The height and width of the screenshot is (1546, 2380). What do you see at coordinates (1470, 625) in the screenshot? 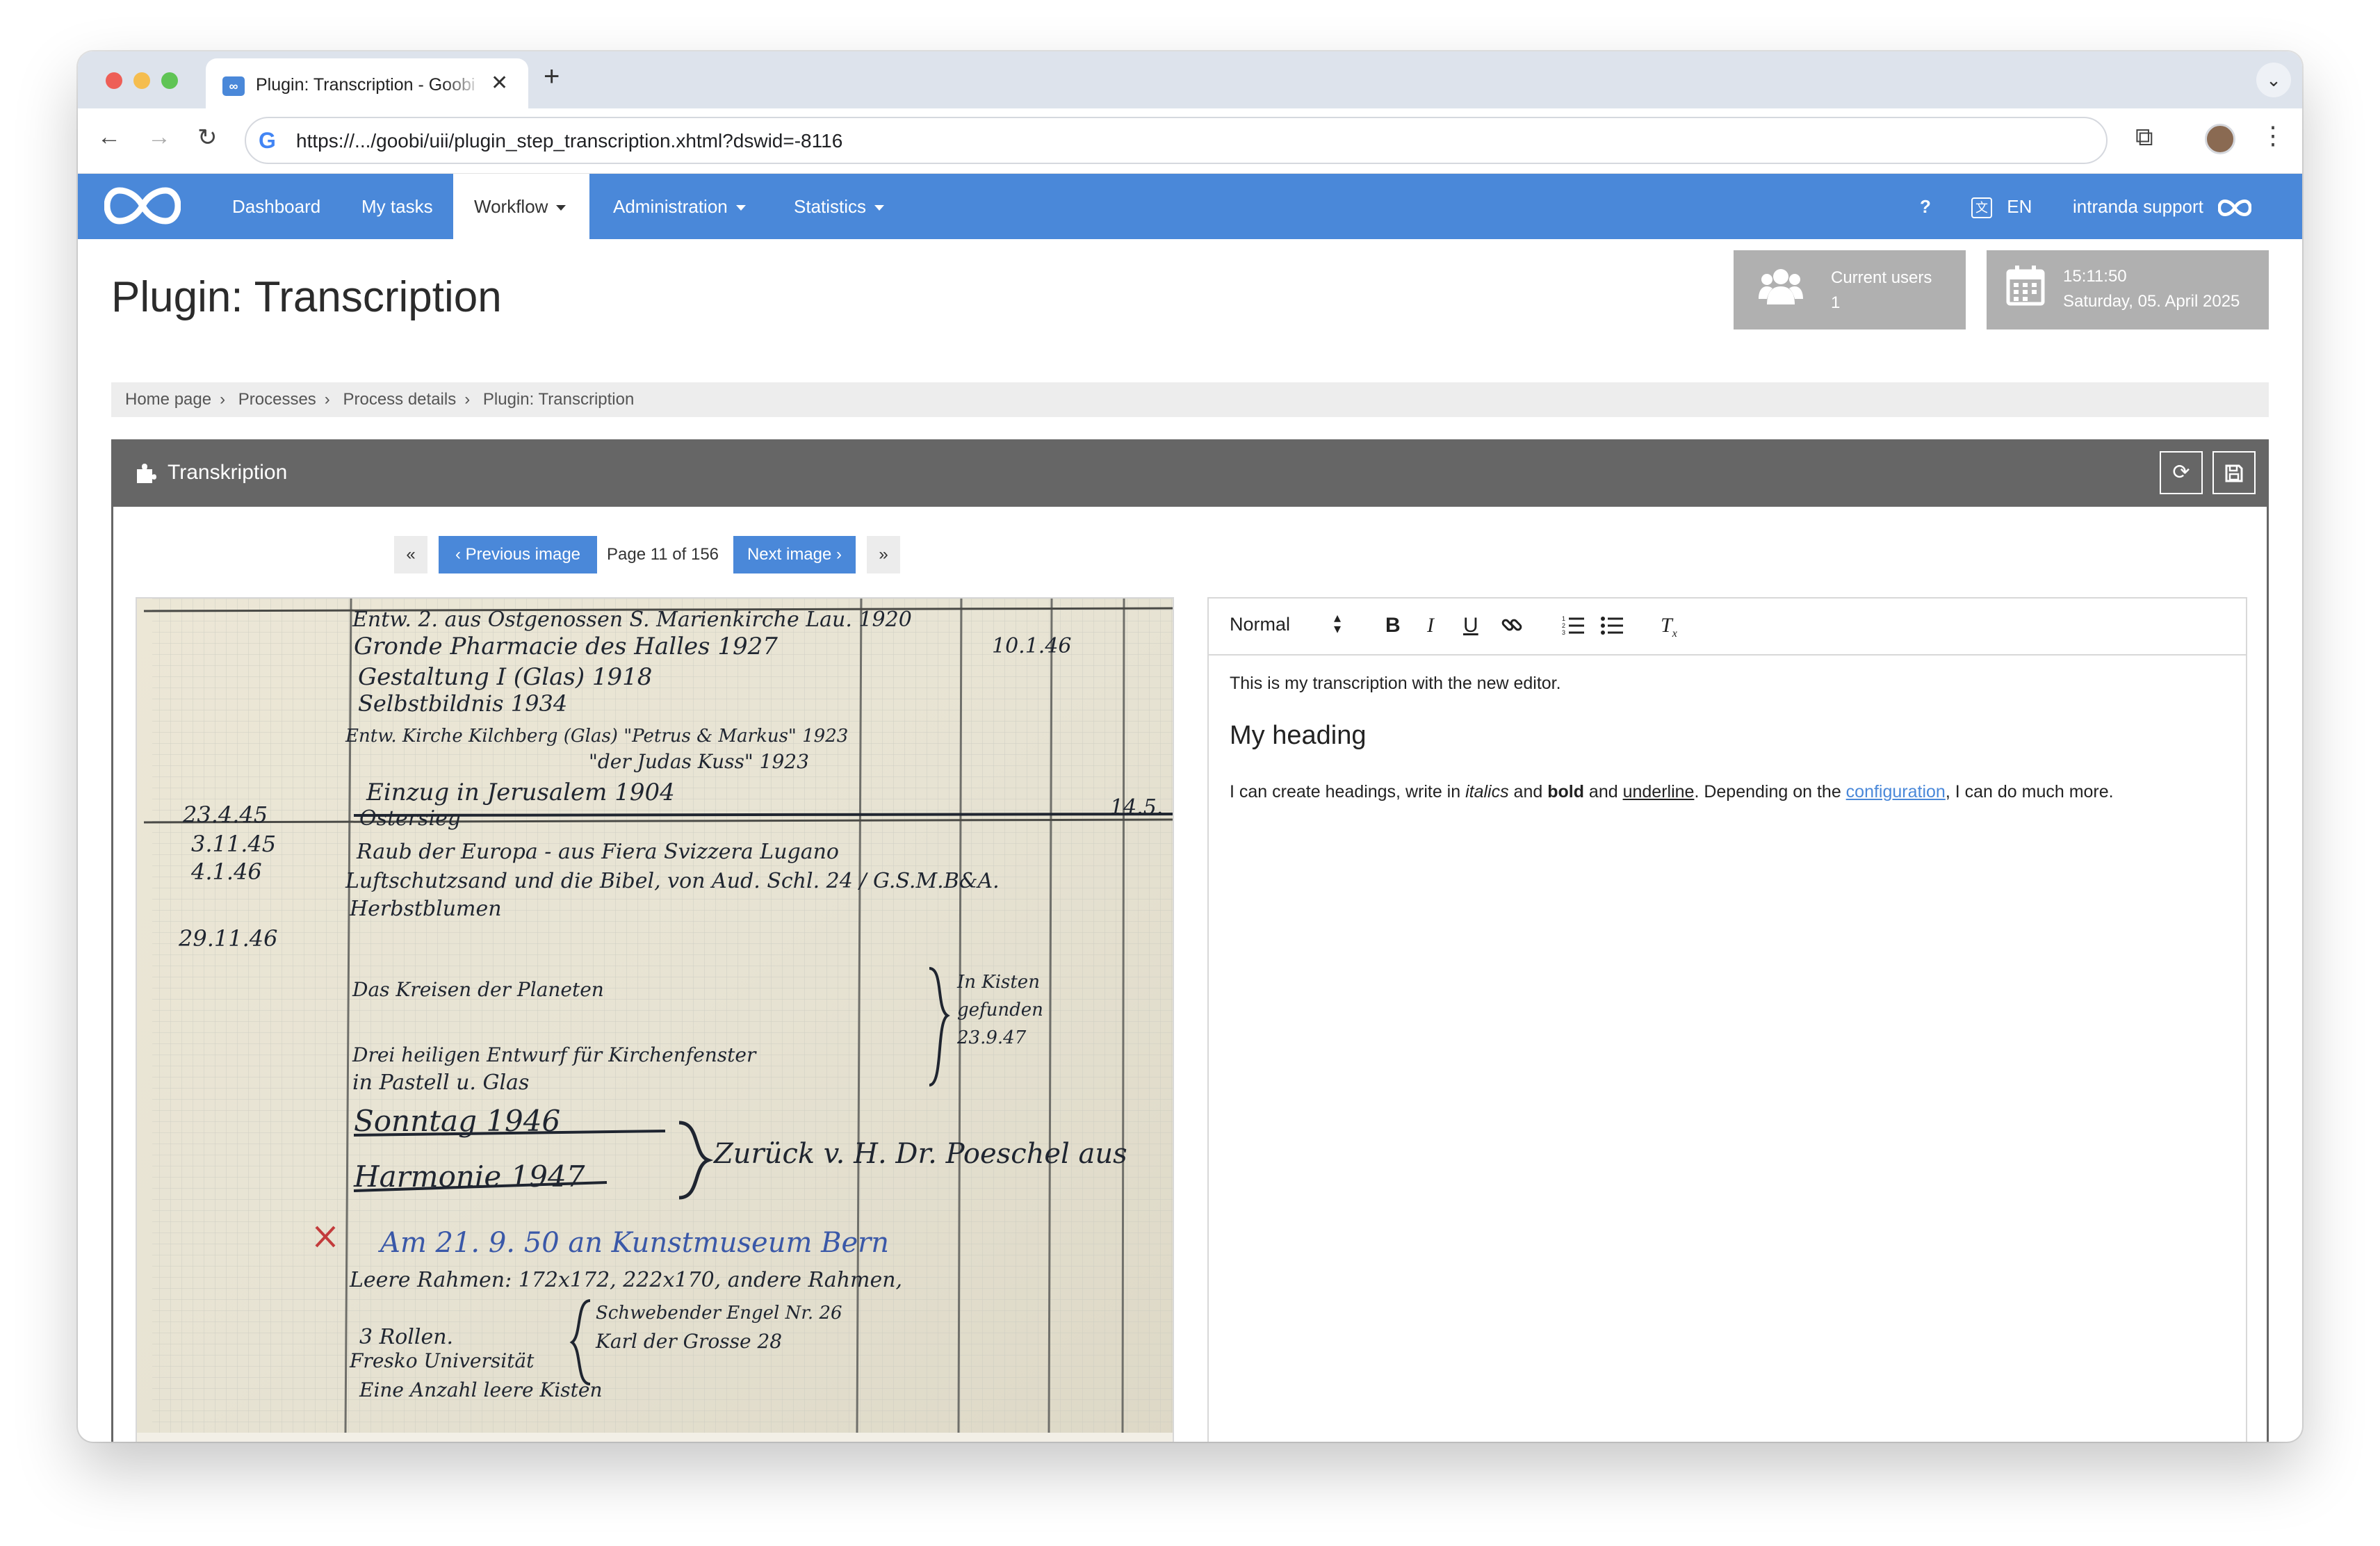
I see `underline-button: U` at bounding box center [1470, 625].